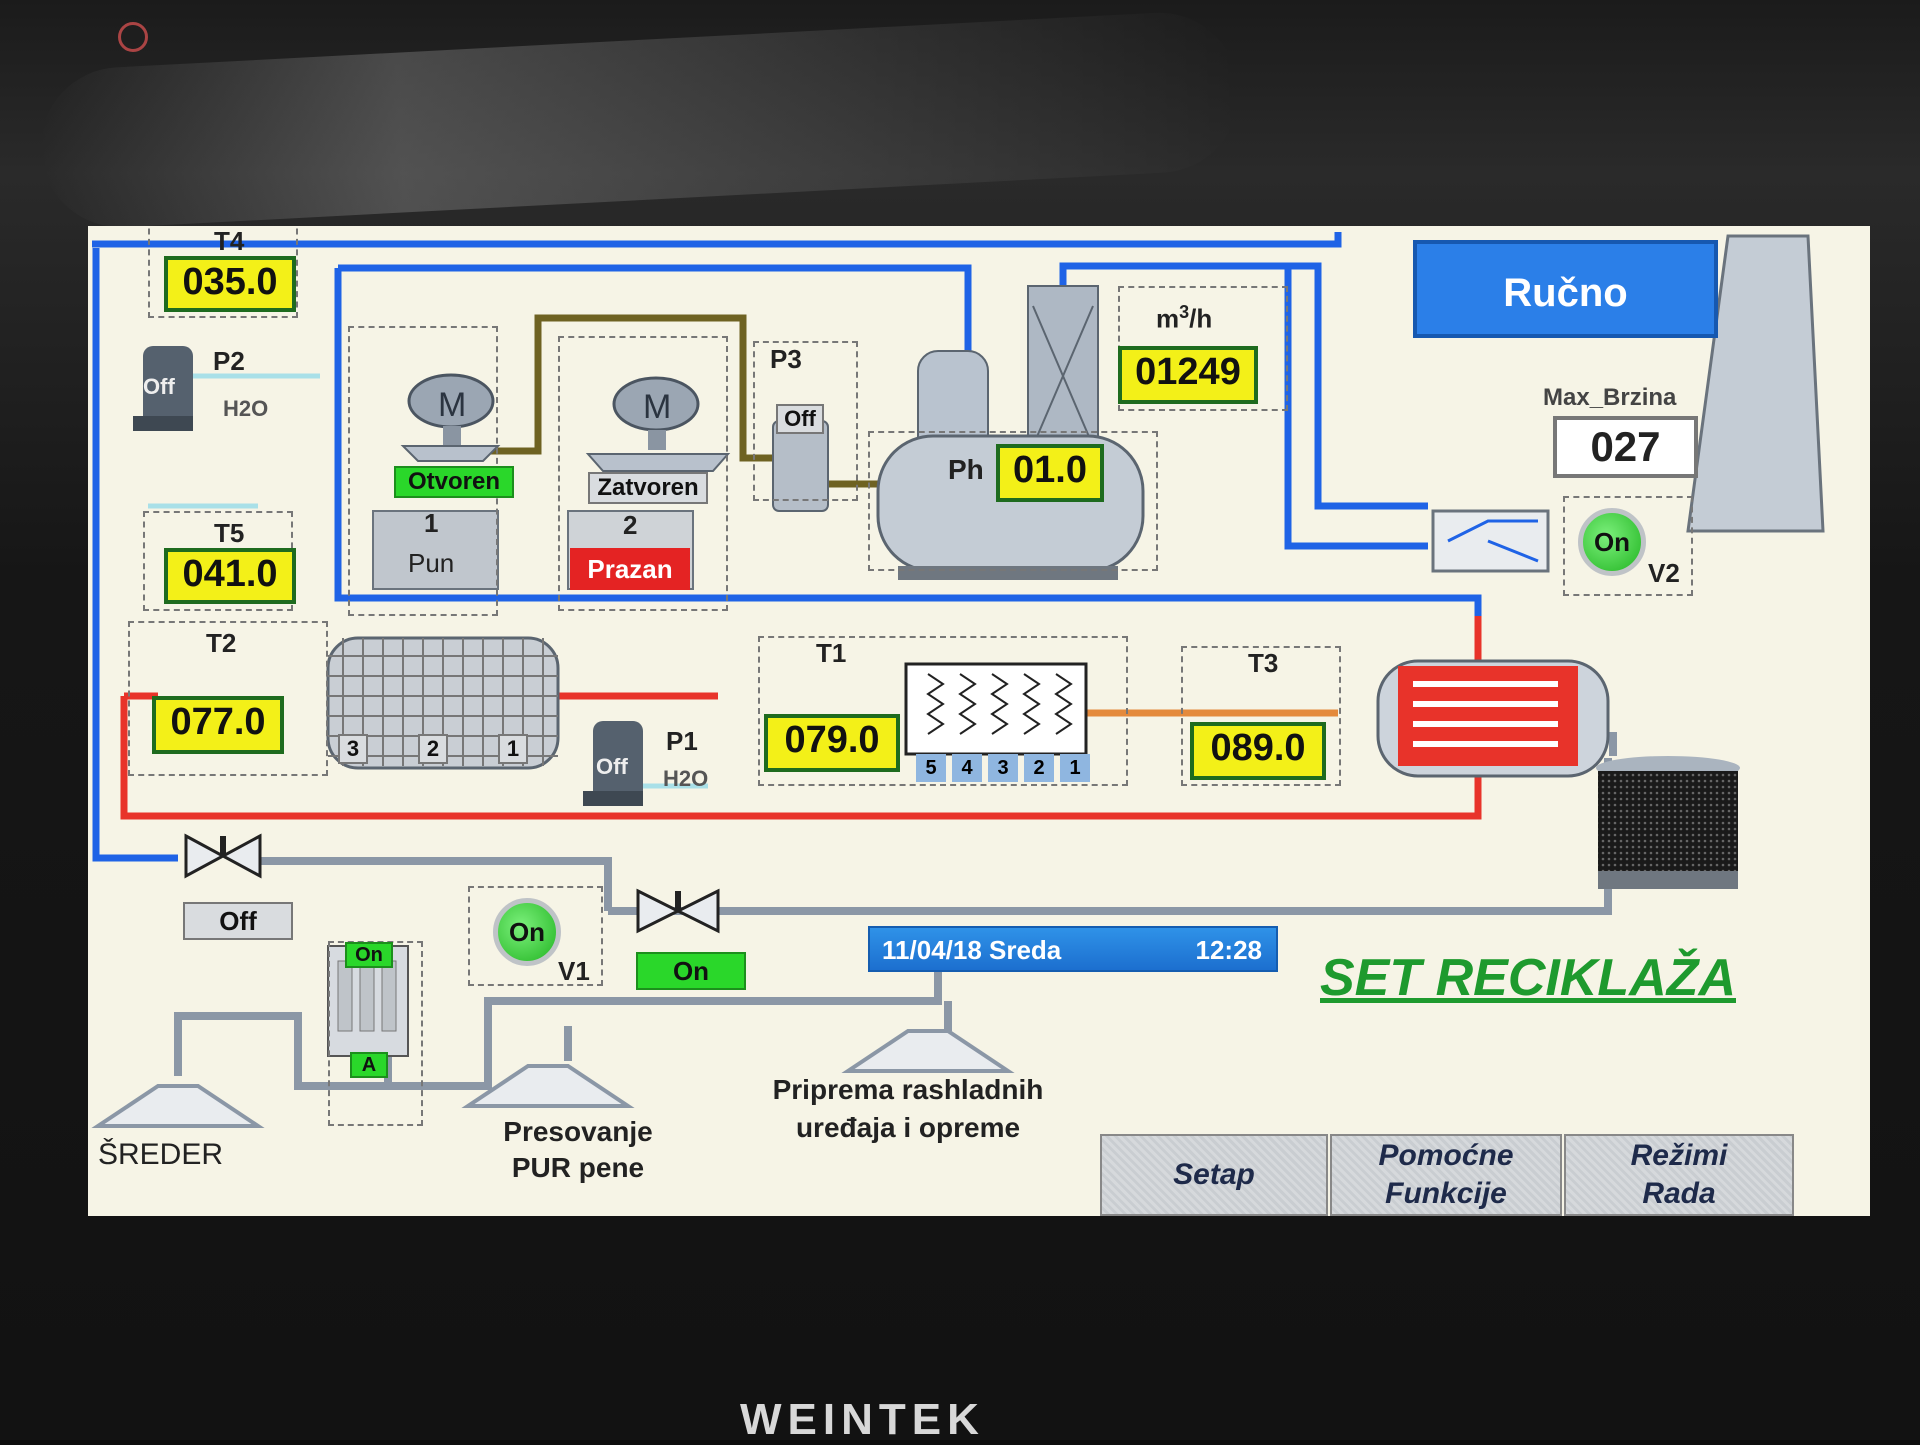 The width and height of the screenshot is (1920, 1445). What do you see at coordinates (159, 387) in the screenshot?
I see `p2-state: Off` at bounding box center [159, 387].